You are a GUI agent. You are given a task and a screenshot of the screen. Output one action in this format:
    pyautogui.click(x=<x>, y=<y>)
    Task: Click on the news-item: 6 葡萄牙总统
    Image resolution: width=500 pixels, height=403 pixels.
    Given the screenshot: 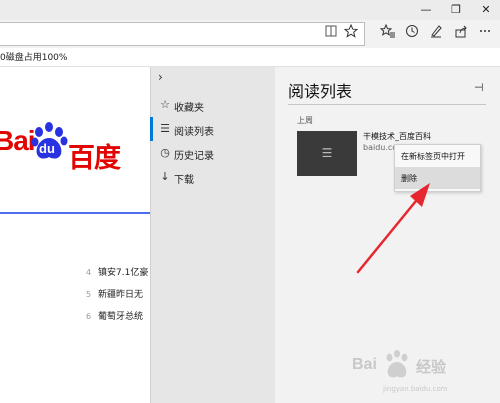 What is the action you would take?
    pyautogui.click(x=118, y=315)
    